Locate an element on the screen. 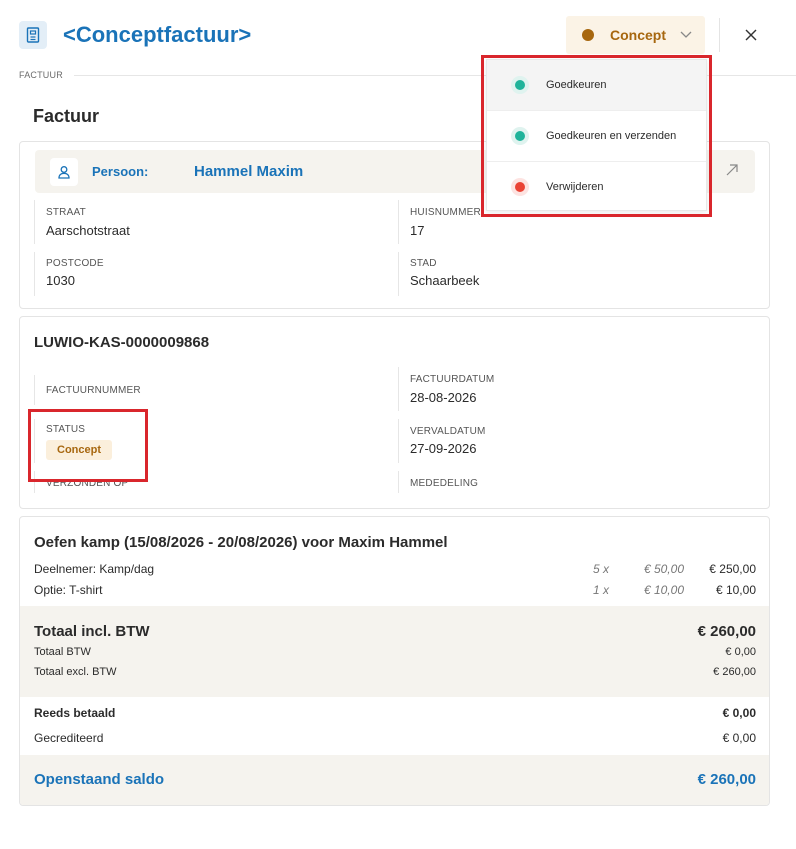  user-icon is located at coordinates (64, 172).